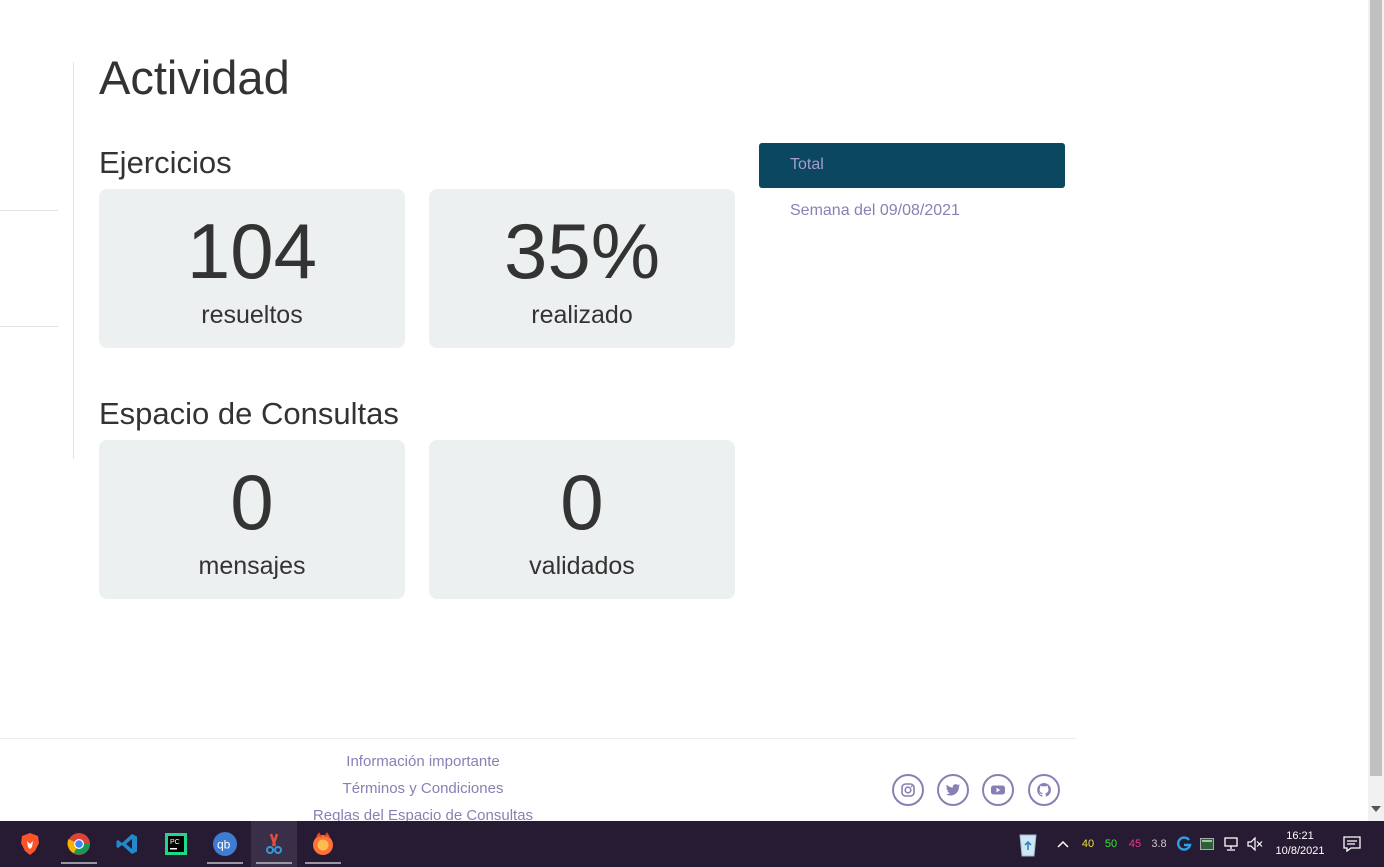 This screenshot has height=867, width=1384. Describe the element at coordinates (1088, 844) in the screenshot. I see `tray-stat-1: 40` at that location.